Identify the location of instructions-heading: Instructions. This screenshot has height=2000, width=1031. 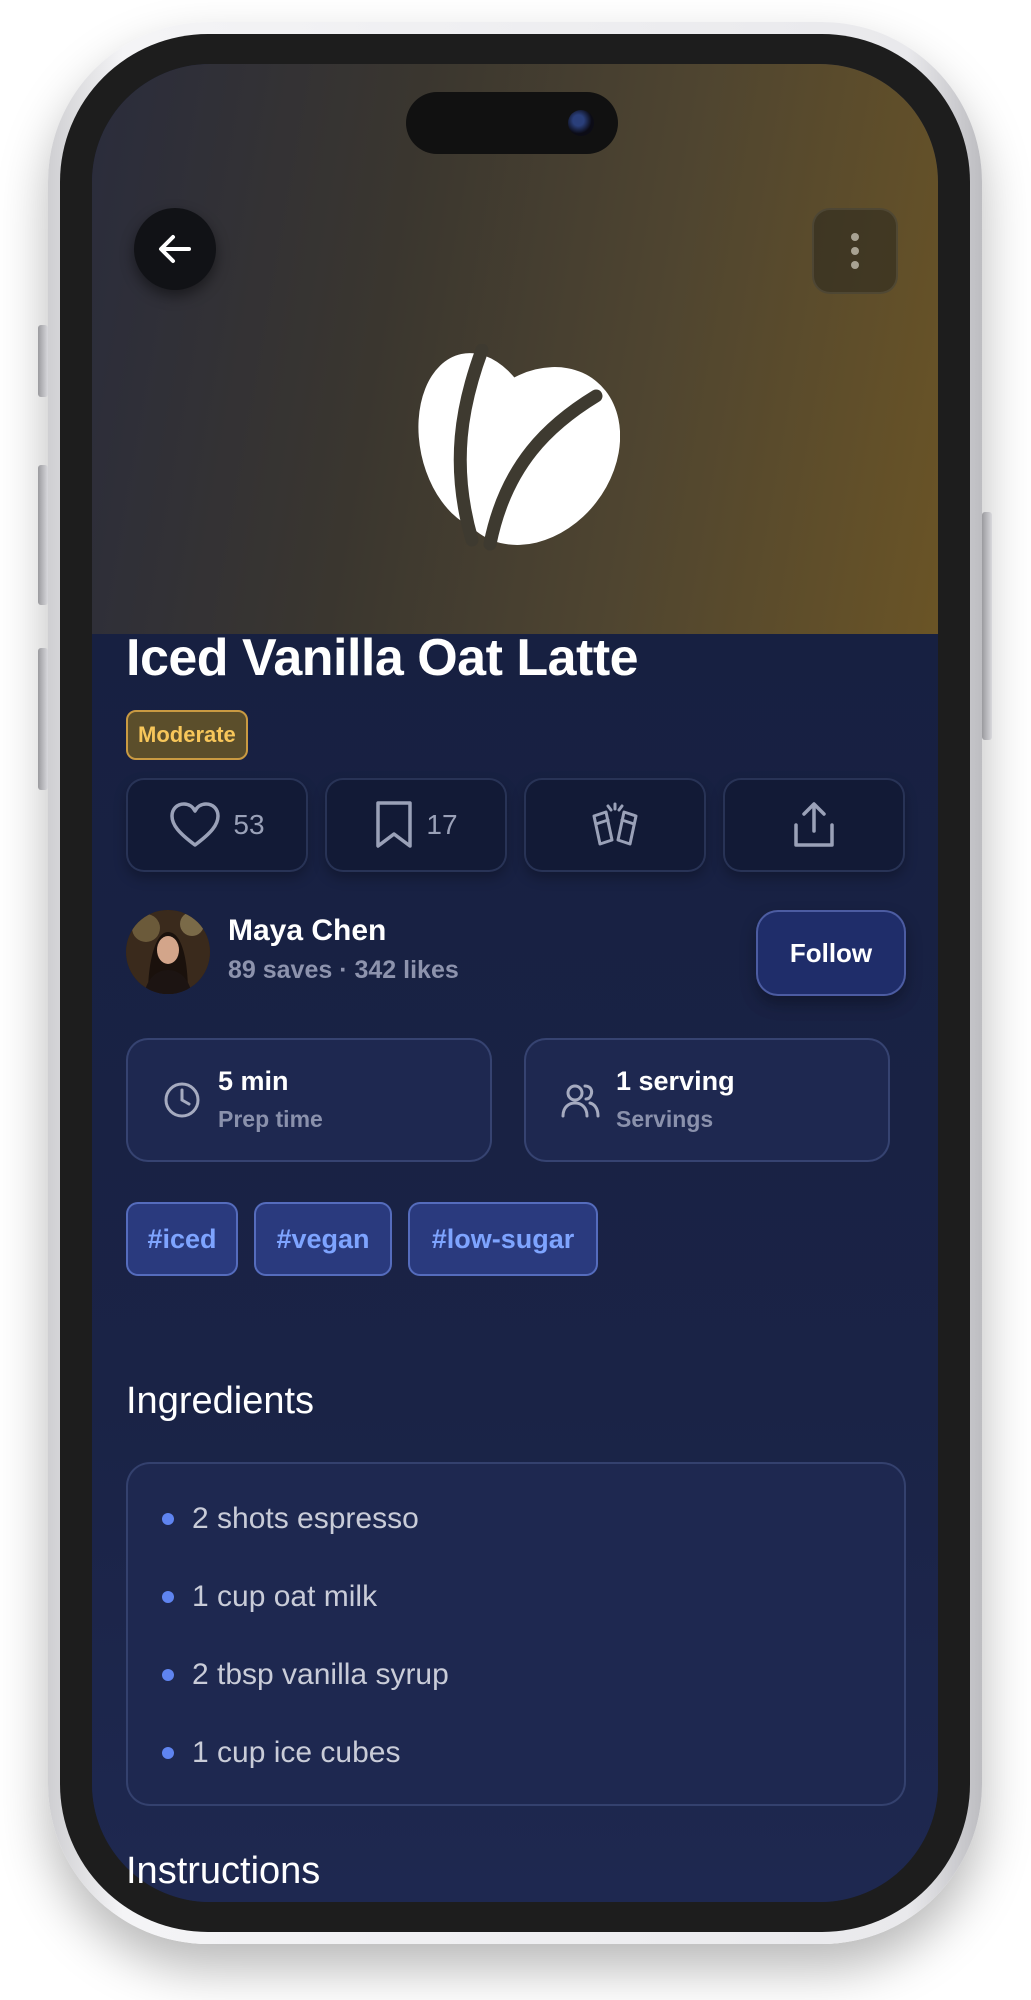
(223, 1871).